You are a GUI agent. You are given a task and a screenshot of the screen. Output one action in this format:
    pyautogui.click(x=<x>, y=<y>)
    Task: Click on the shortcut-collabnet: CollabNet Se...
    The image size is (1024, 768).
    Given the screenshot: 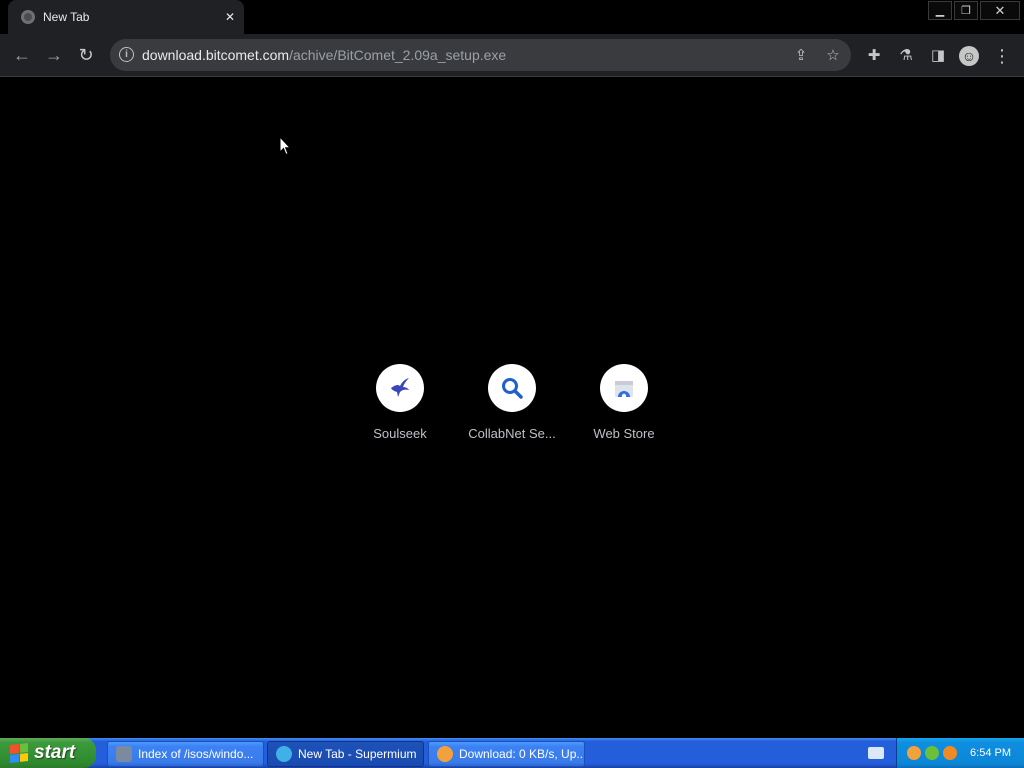 What is the action you would take?
    pyautogui.click(x=512, y=404)
    